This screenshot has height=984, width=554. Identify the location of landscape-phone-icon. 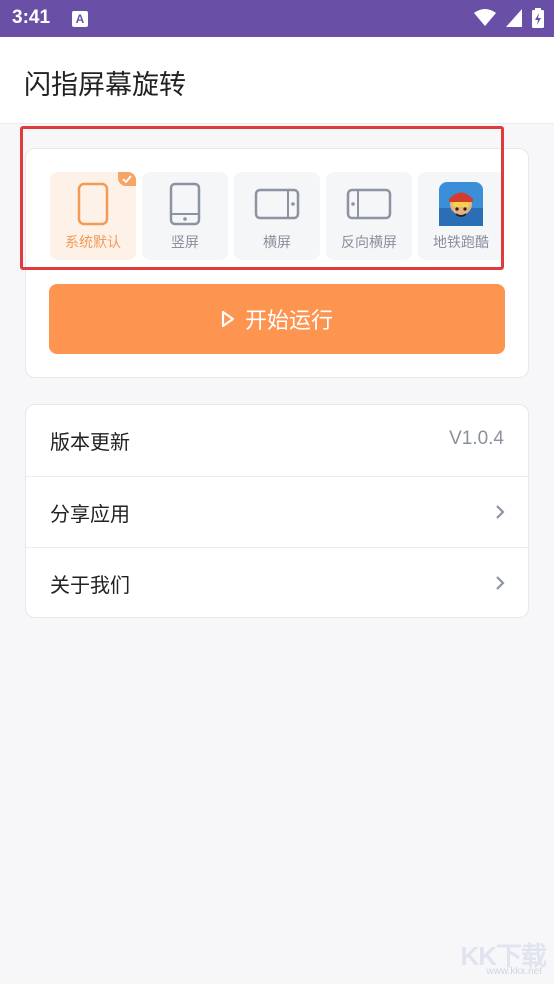
(277, 204).